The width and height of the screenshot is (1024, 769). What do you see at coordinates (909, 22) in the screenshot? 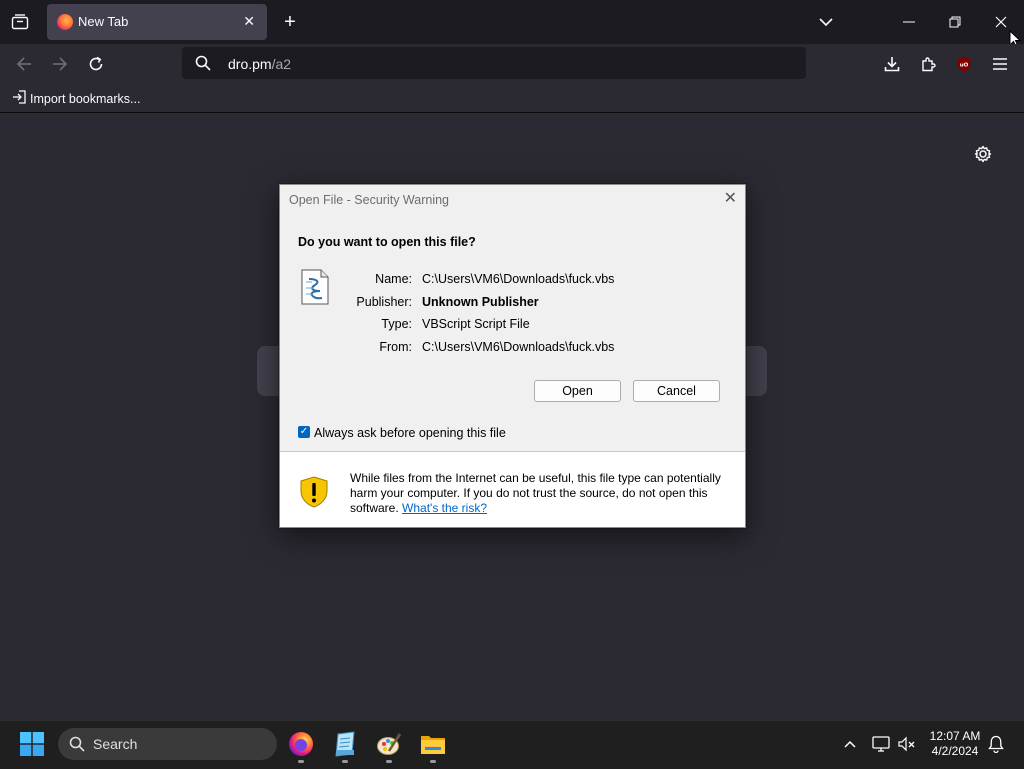
I see `minimize-icon` at bounding box center [909, 22].